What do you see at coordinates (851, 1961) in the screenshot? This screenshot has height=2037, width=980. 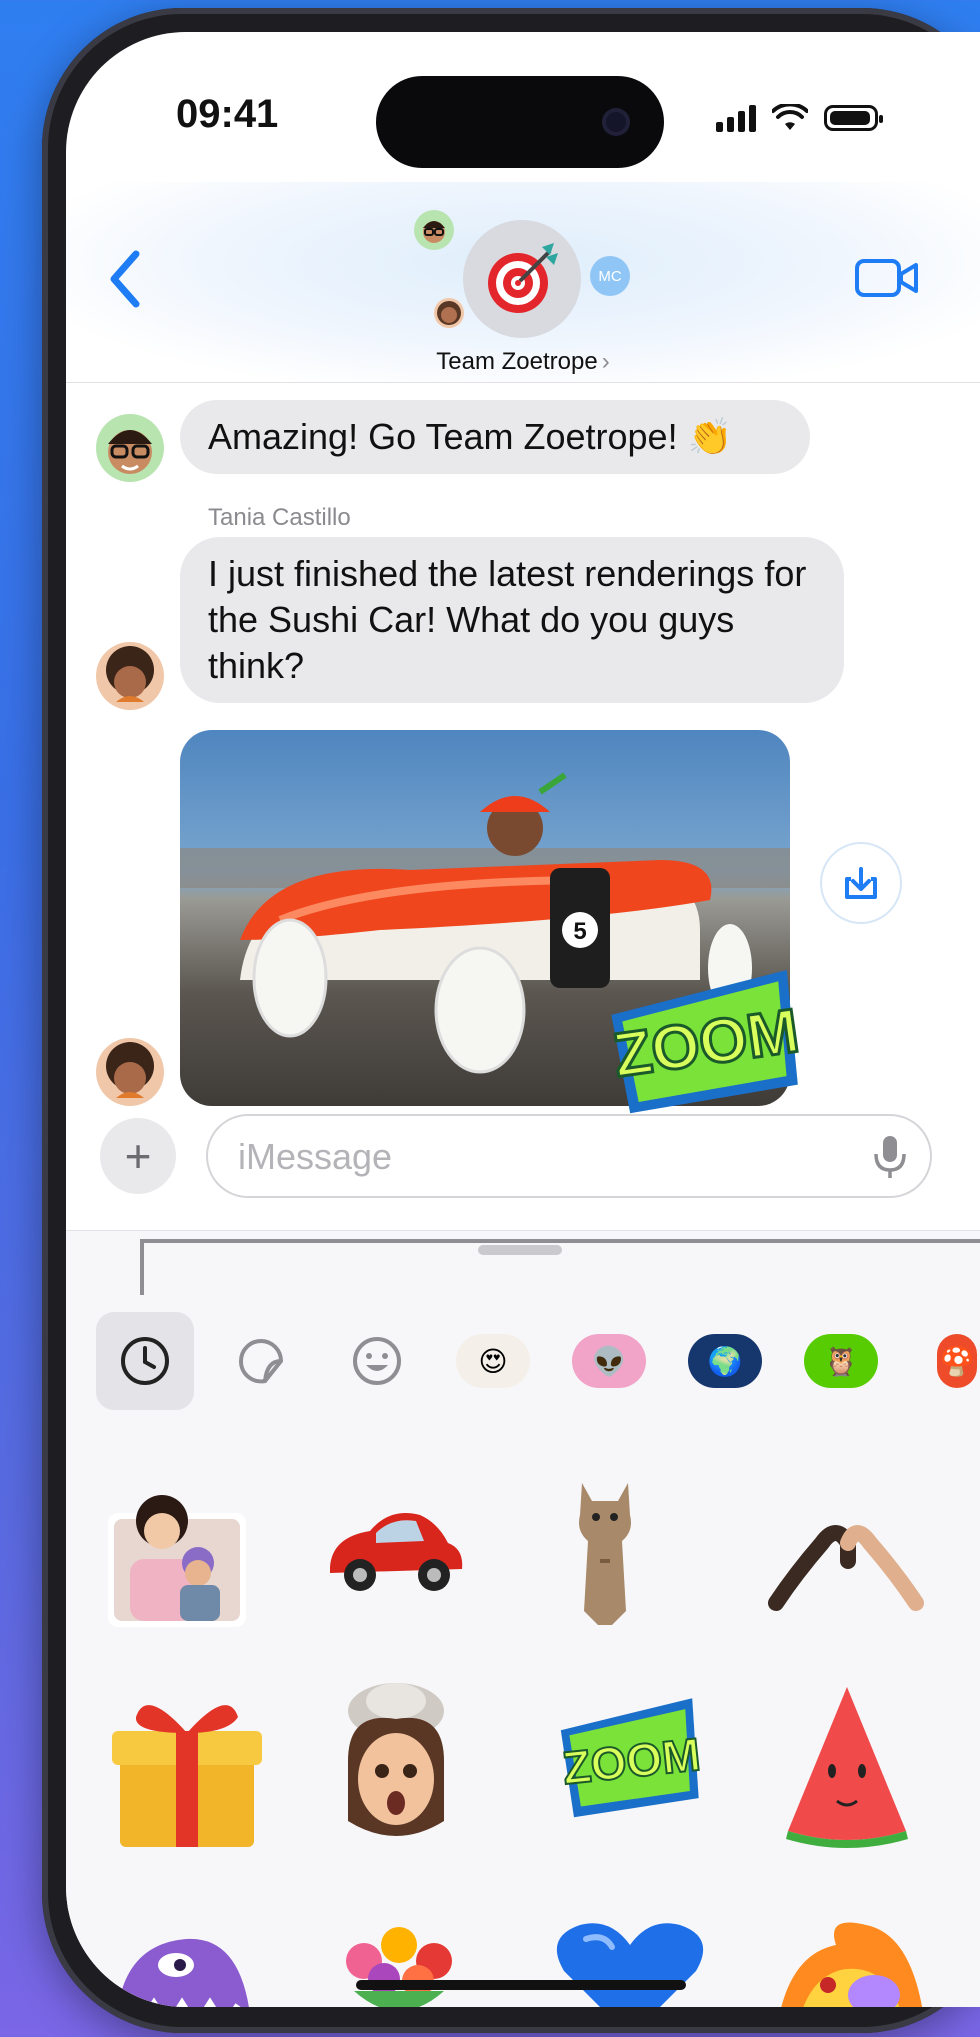 I see `fire-creature-sticker` at bounding box center [851, 1961].